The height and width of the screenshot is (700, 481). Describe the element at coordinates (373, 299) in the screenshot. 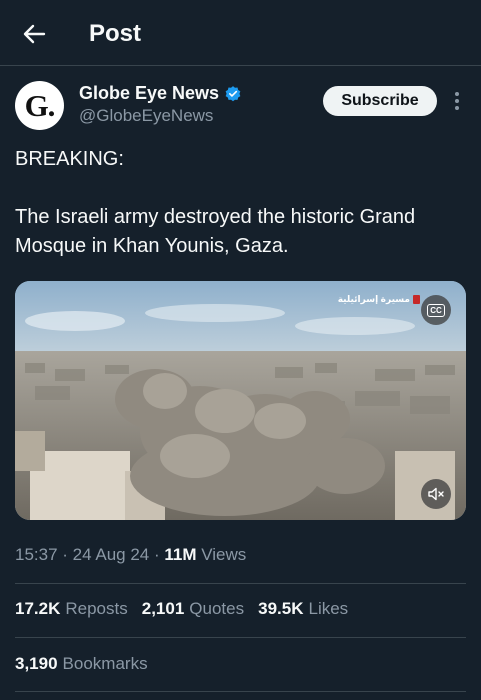

I see `watermark-text: مسيرة إسرائيلية` at that location.